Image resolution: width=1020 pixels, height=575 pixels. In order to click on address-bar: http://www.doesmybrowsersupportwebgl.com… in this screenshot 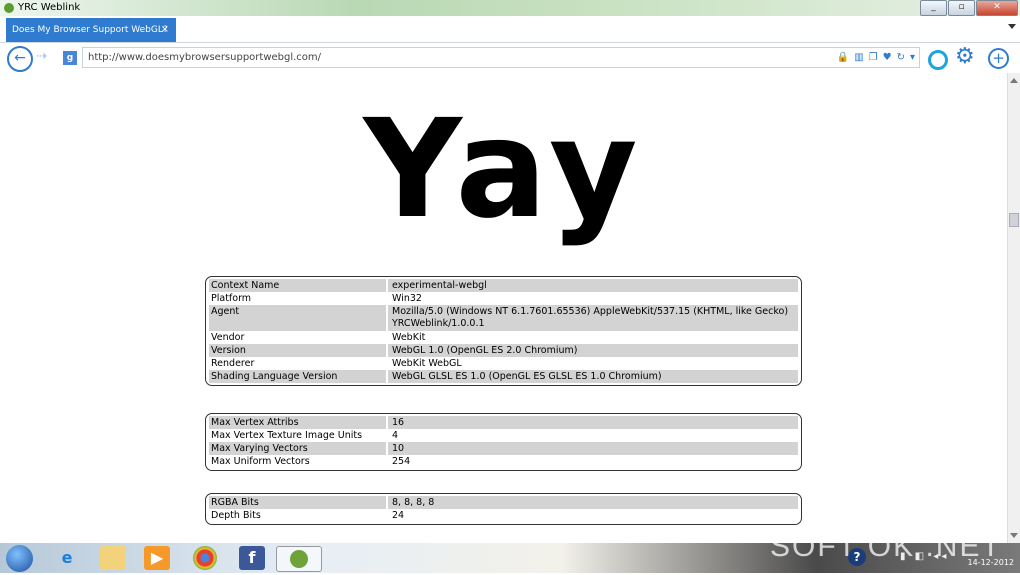, I will do `click(501, 57)`.